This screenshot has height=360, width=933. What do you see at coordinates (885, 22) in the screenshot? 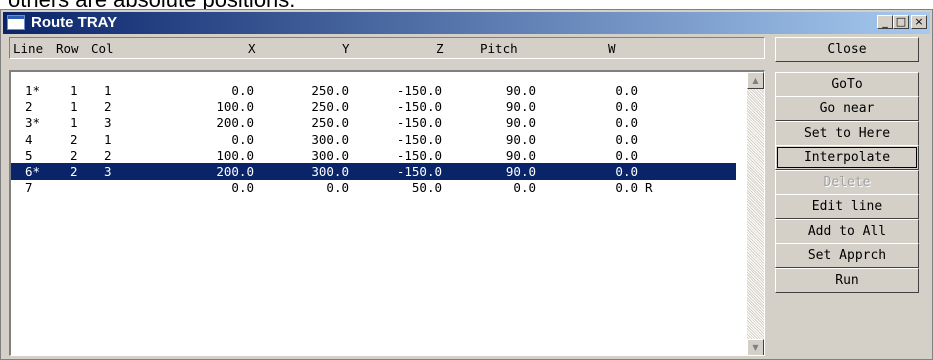
I see `minimize-icon: _` at bounding box center [885, 22].